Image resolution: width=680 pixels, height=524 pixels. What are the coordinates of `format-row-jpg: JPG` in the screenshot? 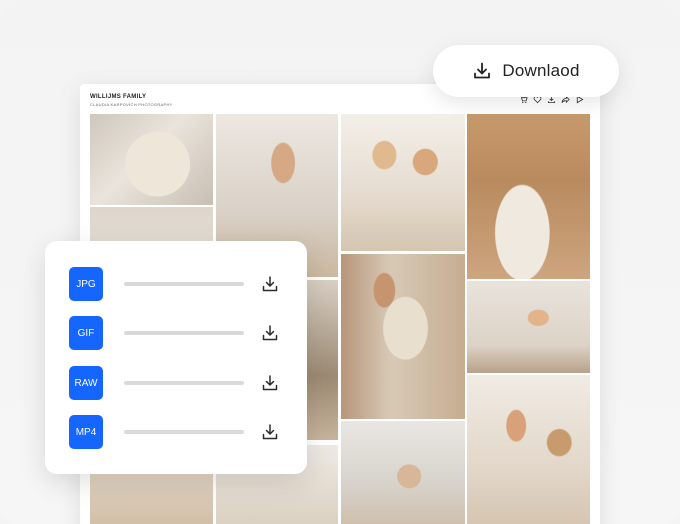 It's located at (179, 284).